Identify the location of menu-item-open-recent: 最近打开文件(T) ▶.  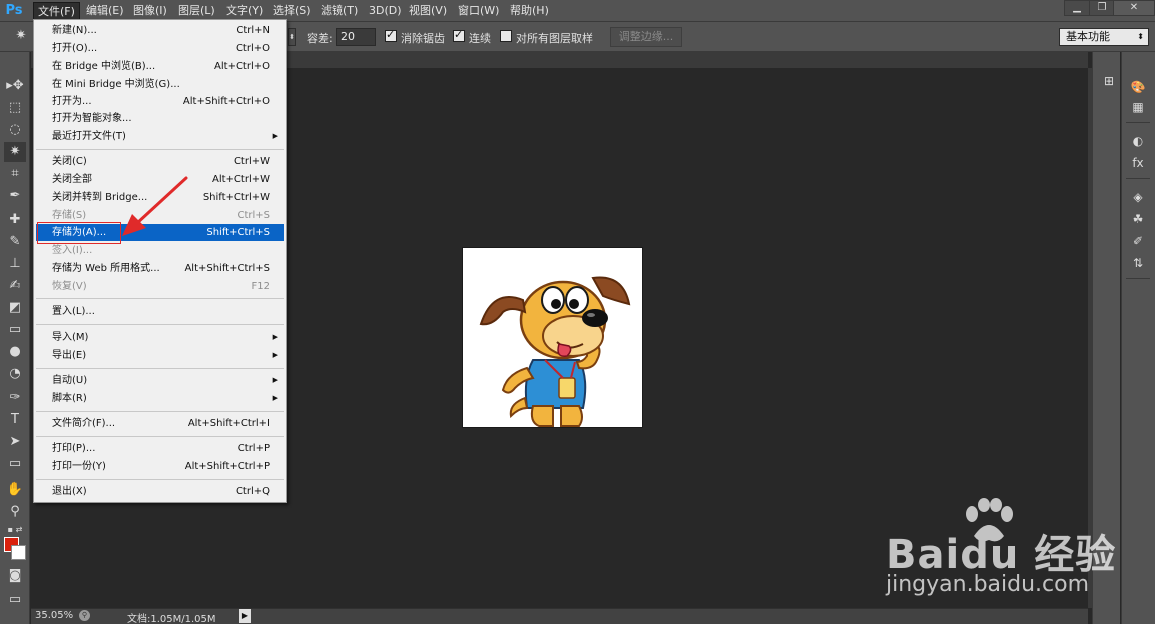
(160, 136).